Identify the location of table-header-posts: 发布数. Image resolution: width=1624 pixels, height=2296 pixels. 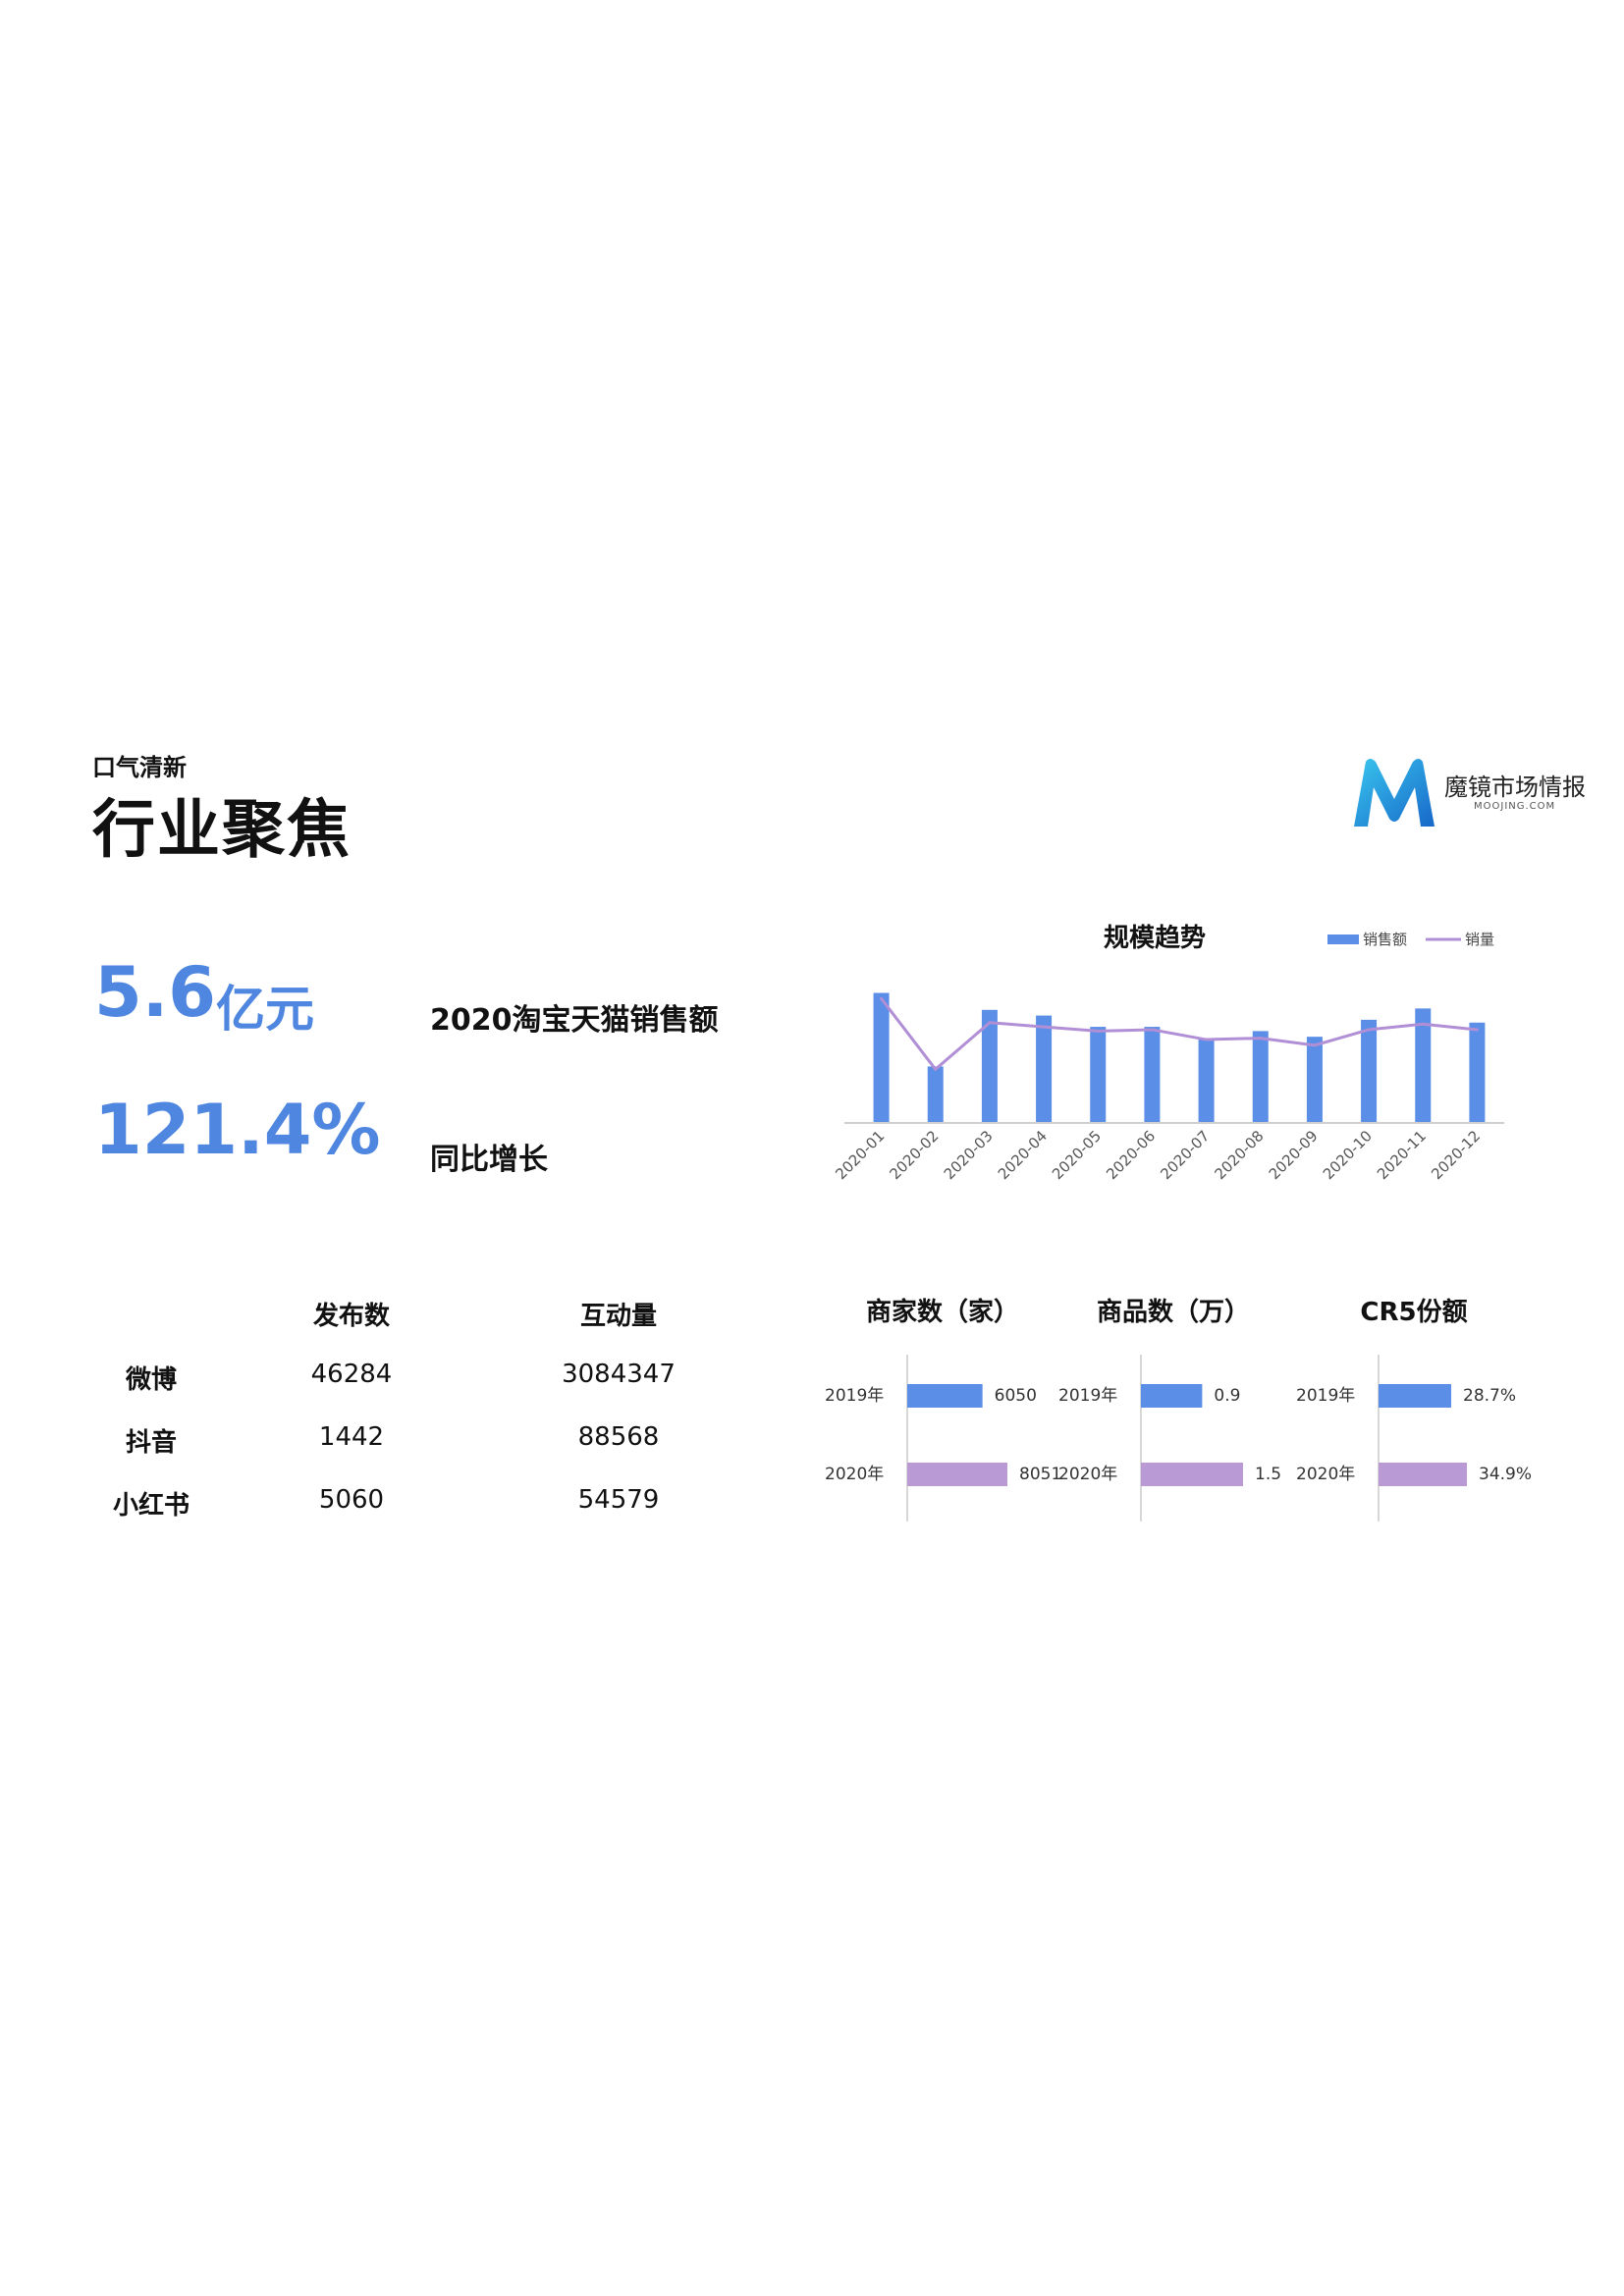
(351, 1317).